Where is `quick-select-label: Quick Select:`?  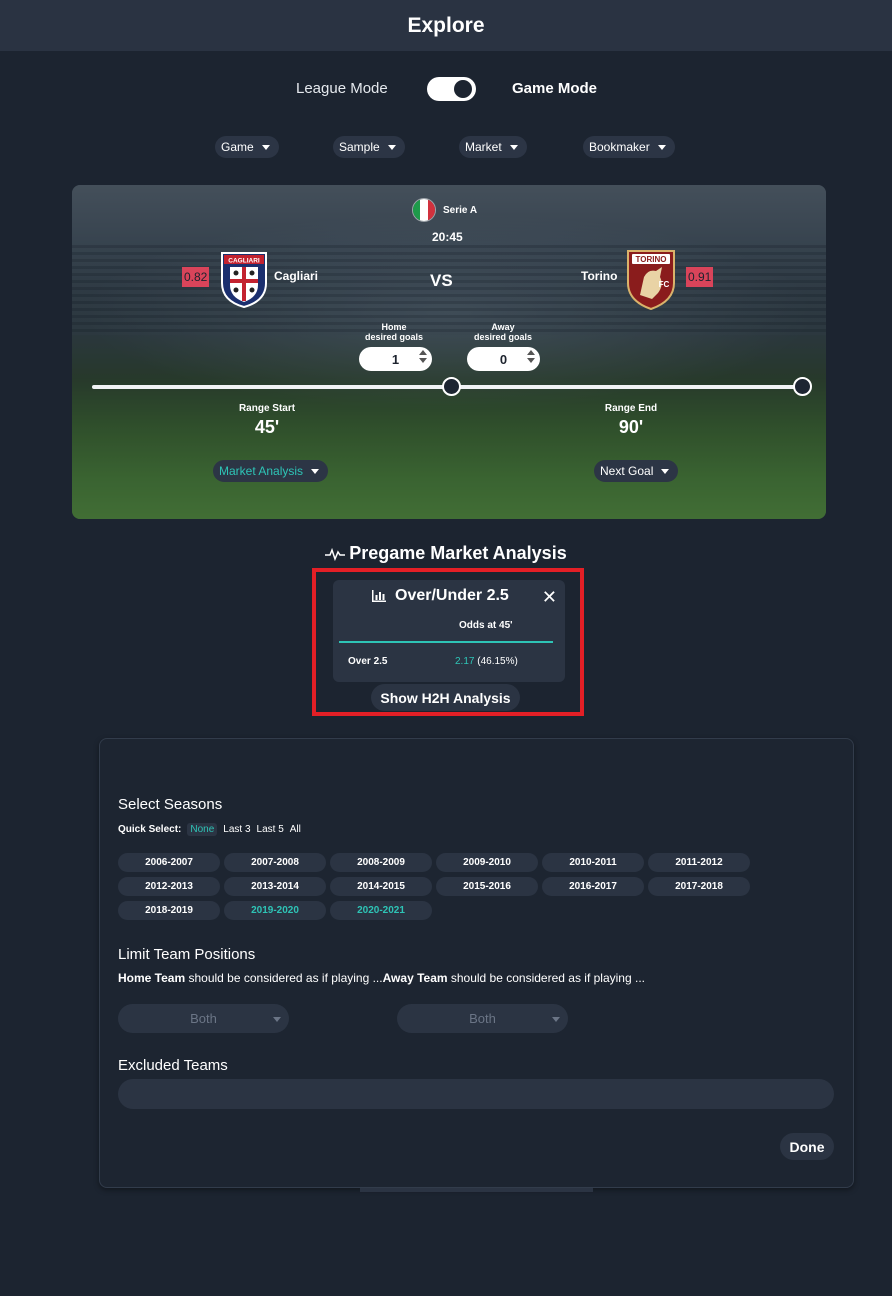
quick-select-label: Quick Select: is located at coordinates (150, 829).